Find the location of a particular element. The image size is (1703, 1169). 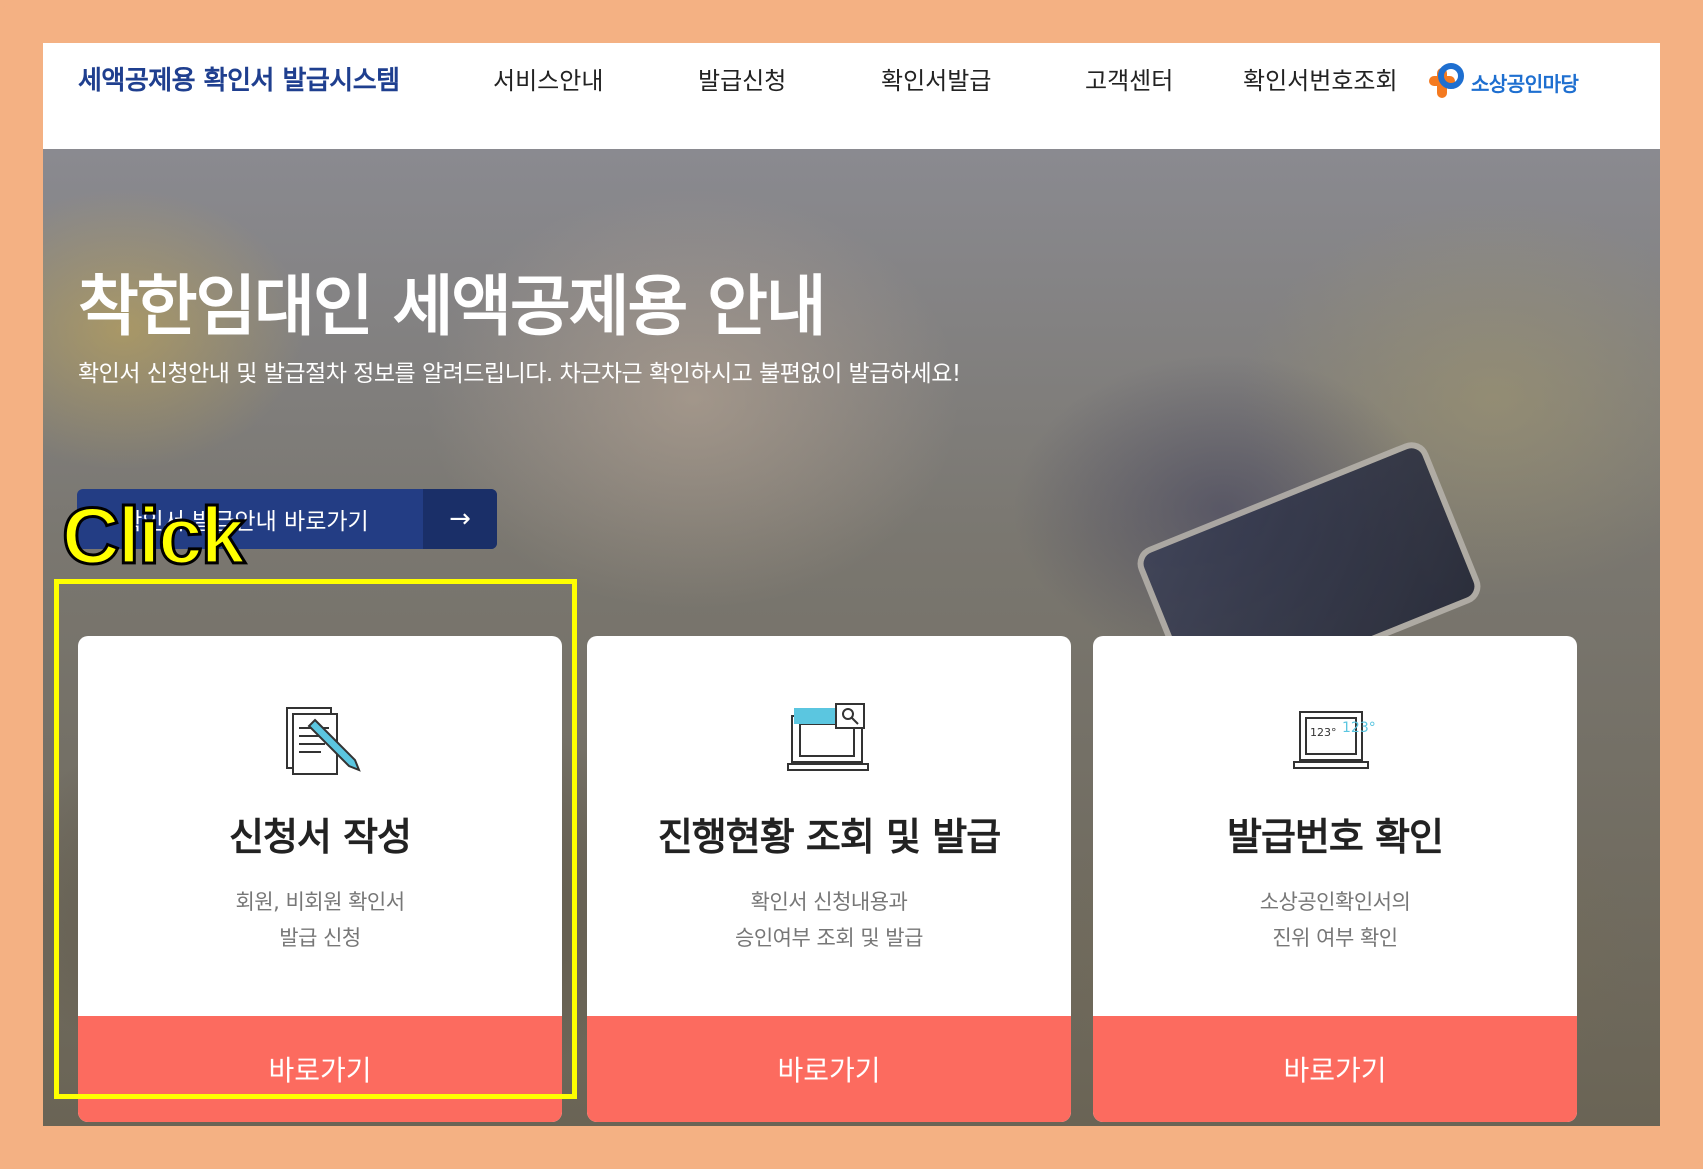

arrow-right-icon: → is located at coordinates (460, 519).